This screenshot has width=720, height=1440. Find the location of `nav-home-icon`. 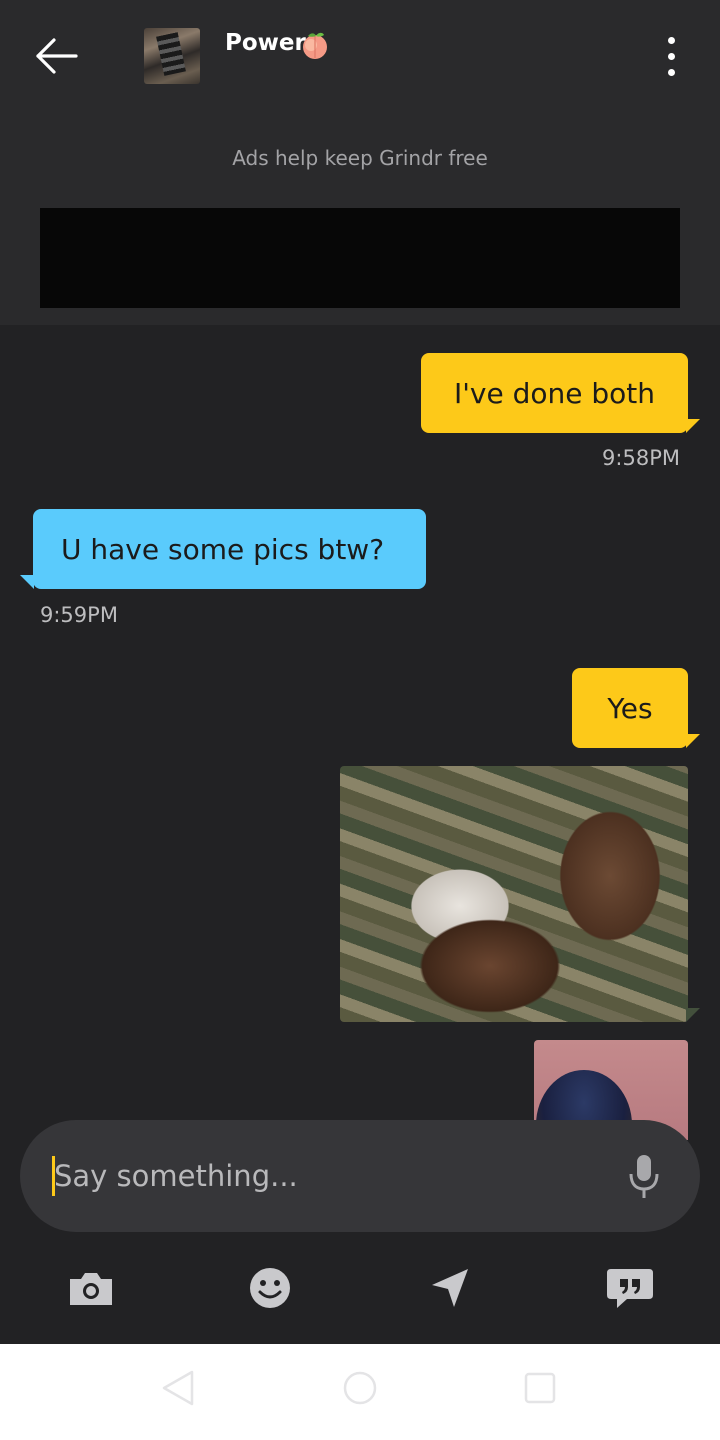

nav-home-icon is located at coordinates (360, 1388).